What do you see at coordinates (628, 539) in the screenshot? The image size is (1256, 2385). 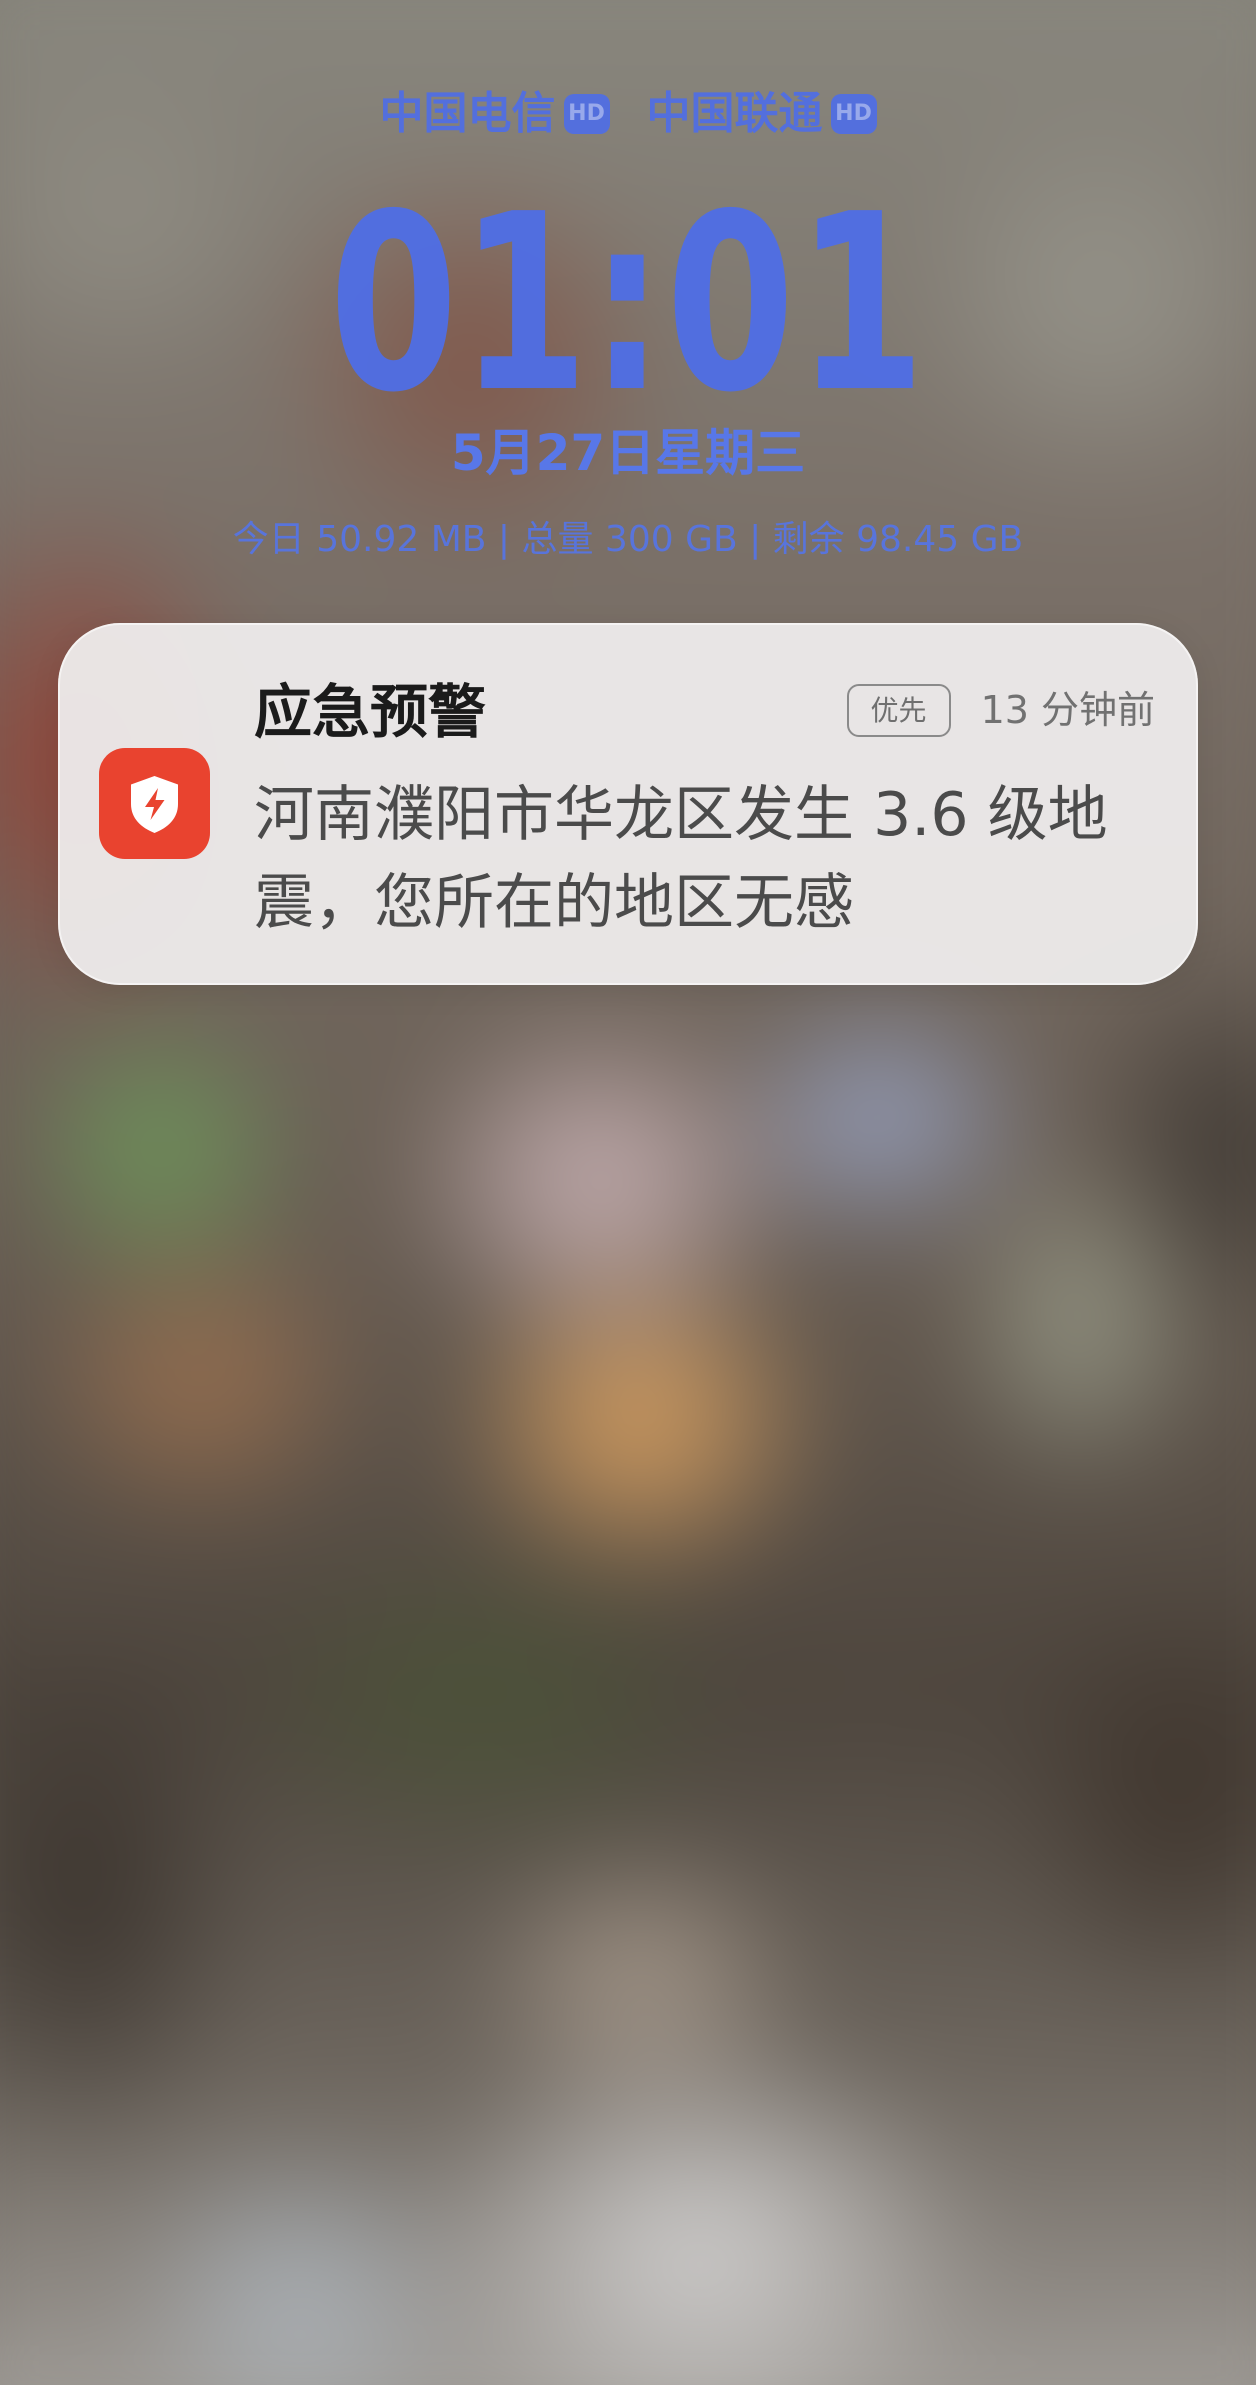 I see `data-usage-summary: 今日 50.92 MB | 总量 300 GB | 剩余 98.45 GB` at bounding box center [628, 539].